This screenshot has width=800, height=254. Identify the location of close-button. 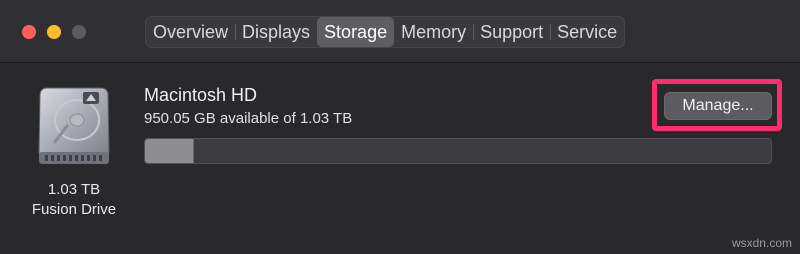
(29, 32).